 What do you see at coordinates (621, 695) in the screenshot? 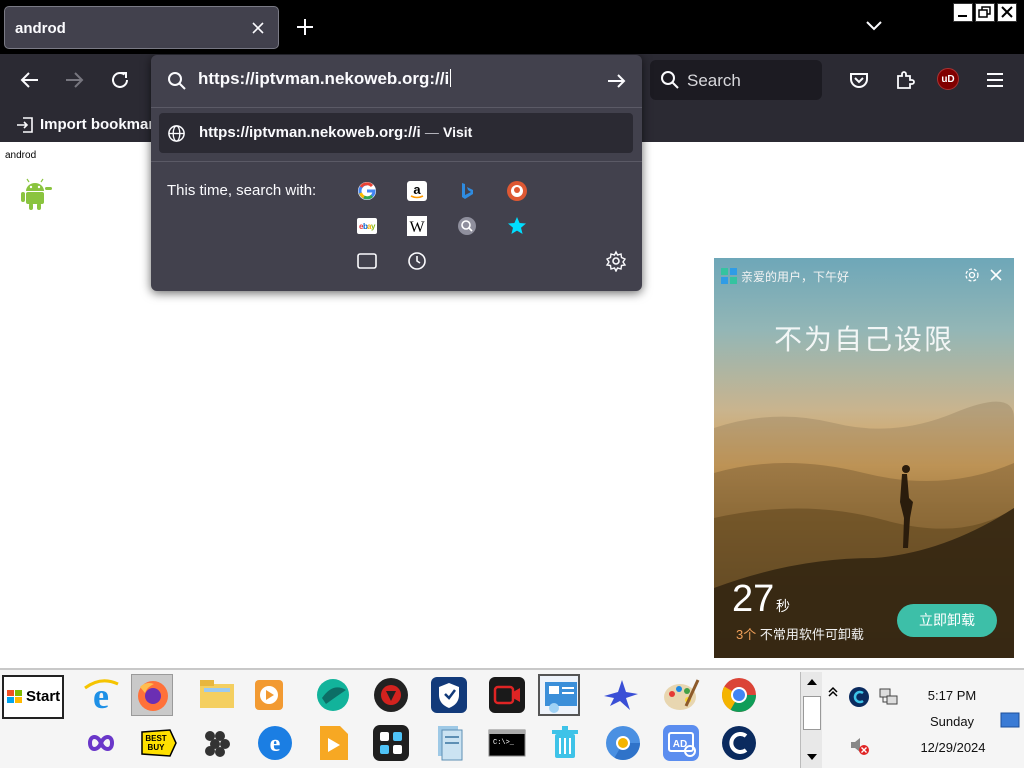
I see `bird-app-icon` at bounding box center [621, 695].